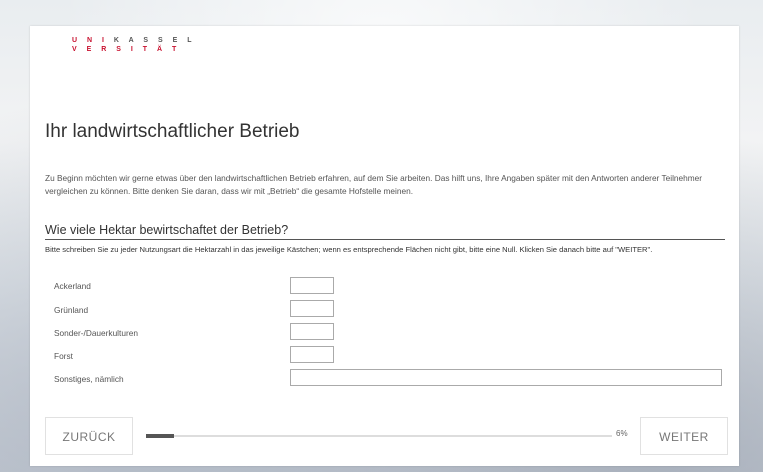  I want to click on sonderkulturen-input, so click(312, 331).